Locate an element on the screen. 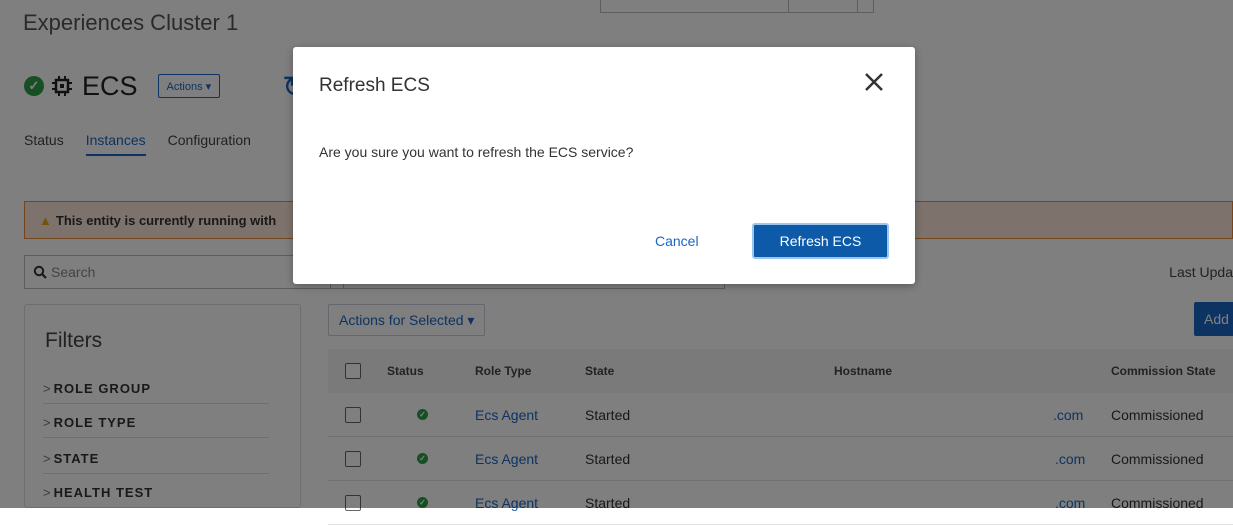  close-icon is located at coordinates (874, 82).